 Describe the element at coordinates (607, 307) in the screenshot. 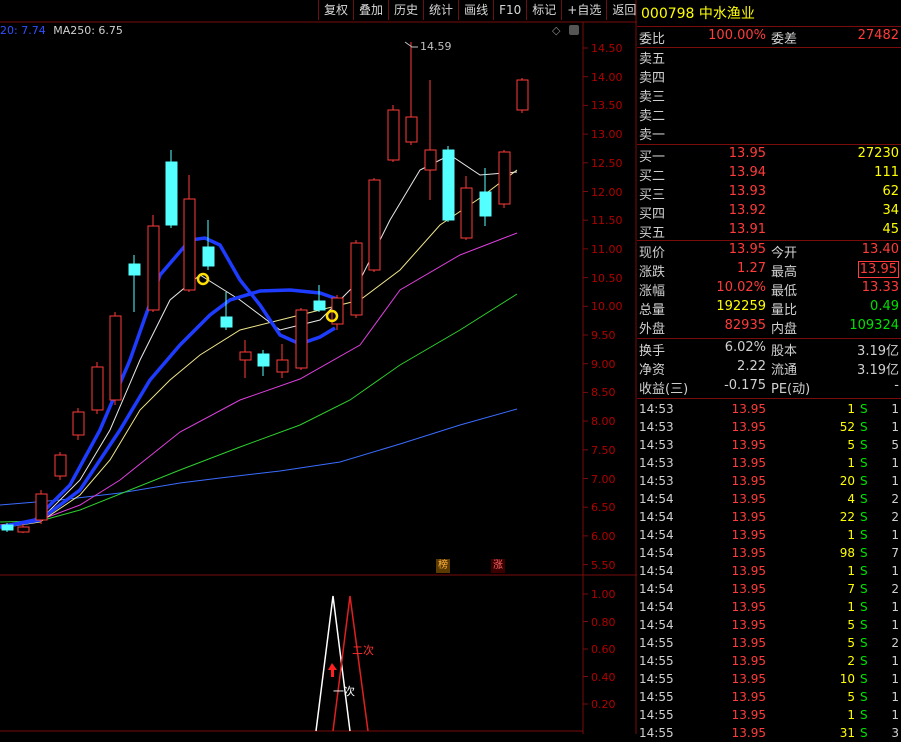

I see `price-tick-label: 10.00` at that location.